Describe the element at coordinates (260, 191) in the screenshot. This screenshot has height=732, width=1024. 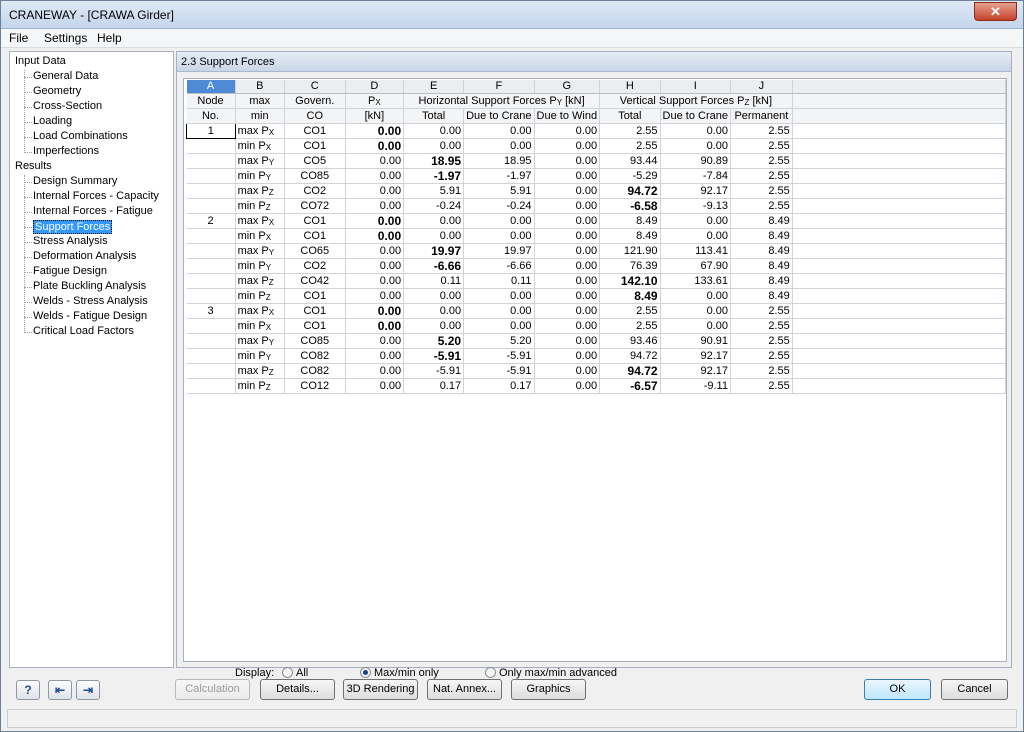
I see `cell-maxmin: max PZ` at that location.